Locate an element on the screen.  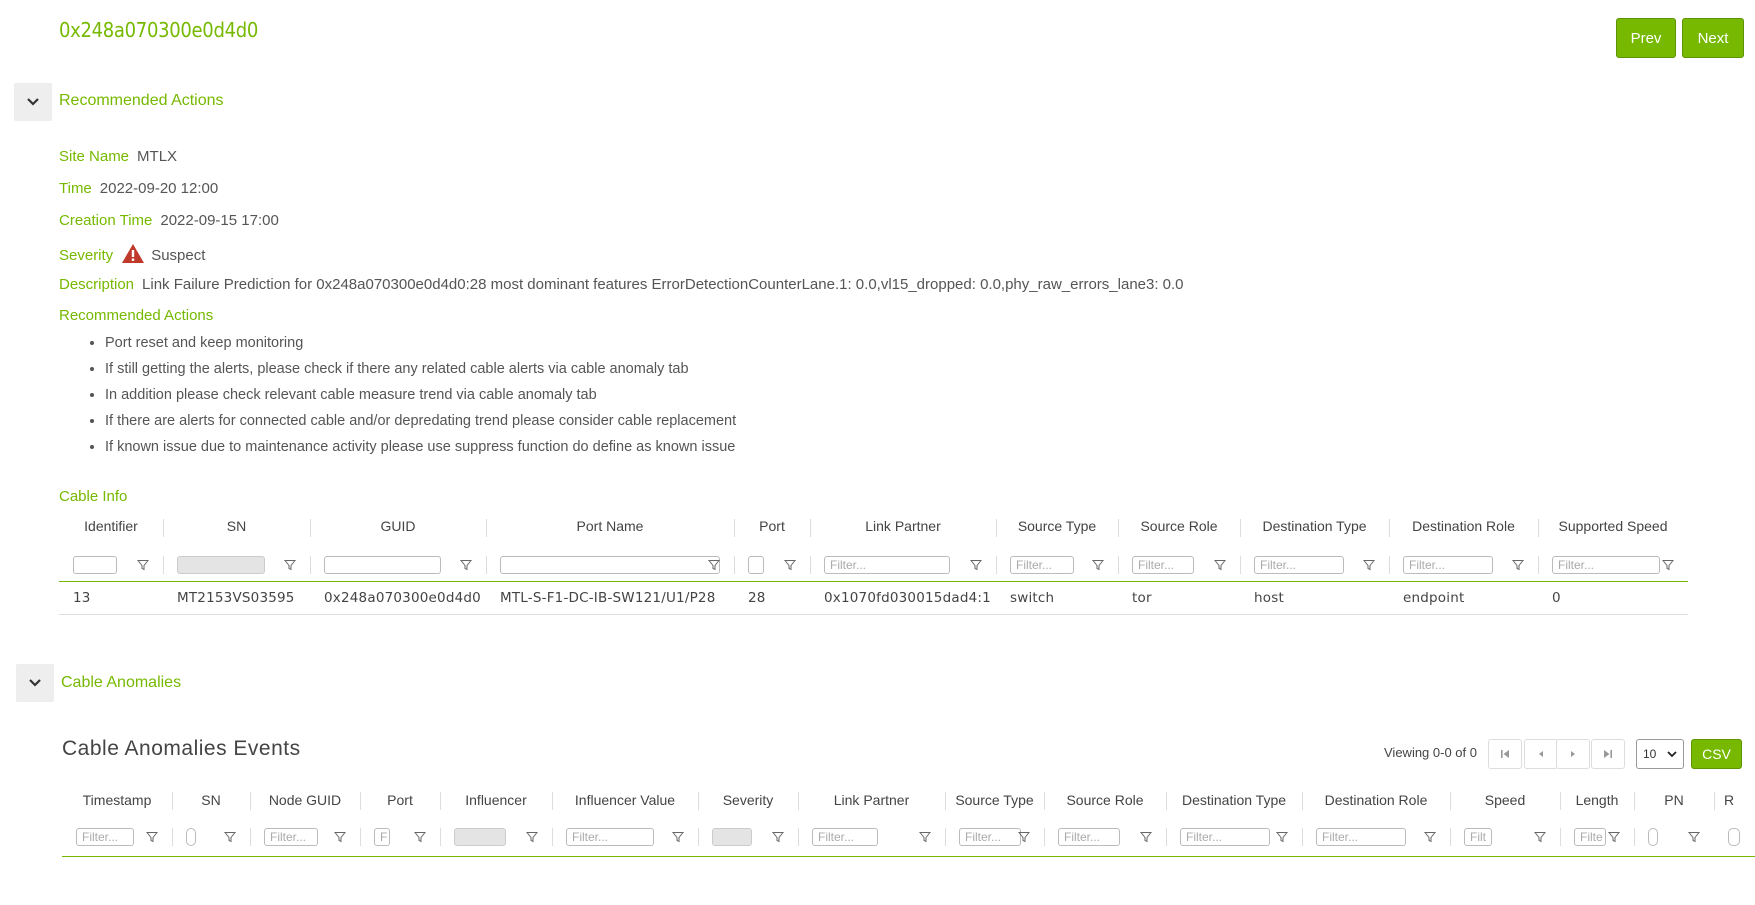
column-header: Identifier is located at coordinates (111, 526).